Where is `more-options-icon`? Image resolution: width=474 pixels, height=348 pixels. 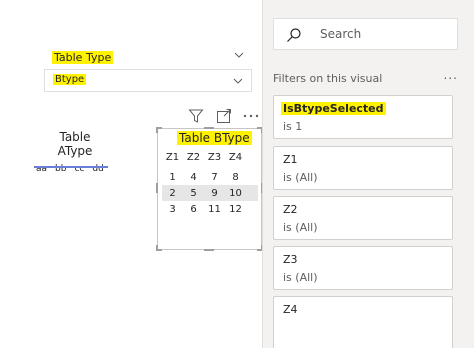
more-options-icon is located at coordinates (251, 116).